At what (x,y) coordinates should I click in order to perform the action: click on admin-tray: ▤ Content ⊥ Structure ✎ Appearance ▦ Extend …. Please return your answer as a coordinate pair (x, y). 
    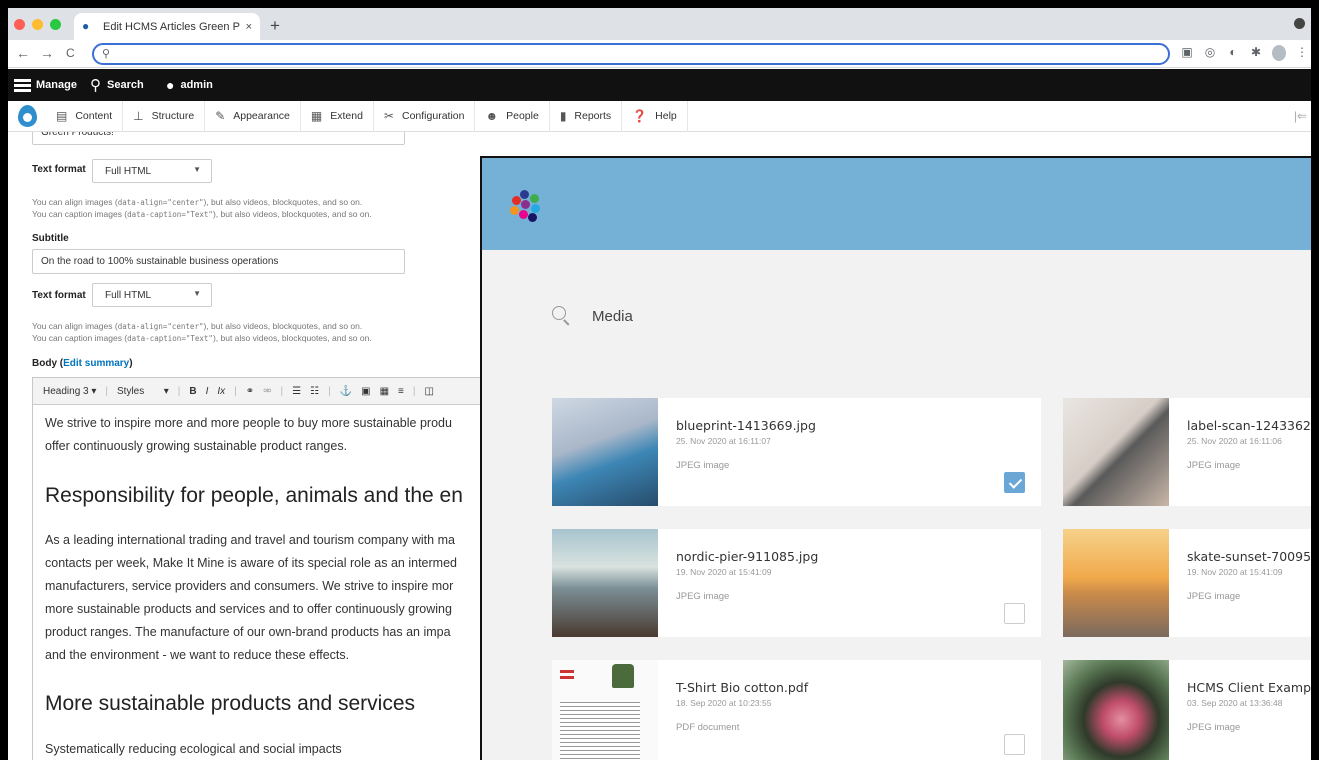
    Looking at the image, I should click on (659, 116).